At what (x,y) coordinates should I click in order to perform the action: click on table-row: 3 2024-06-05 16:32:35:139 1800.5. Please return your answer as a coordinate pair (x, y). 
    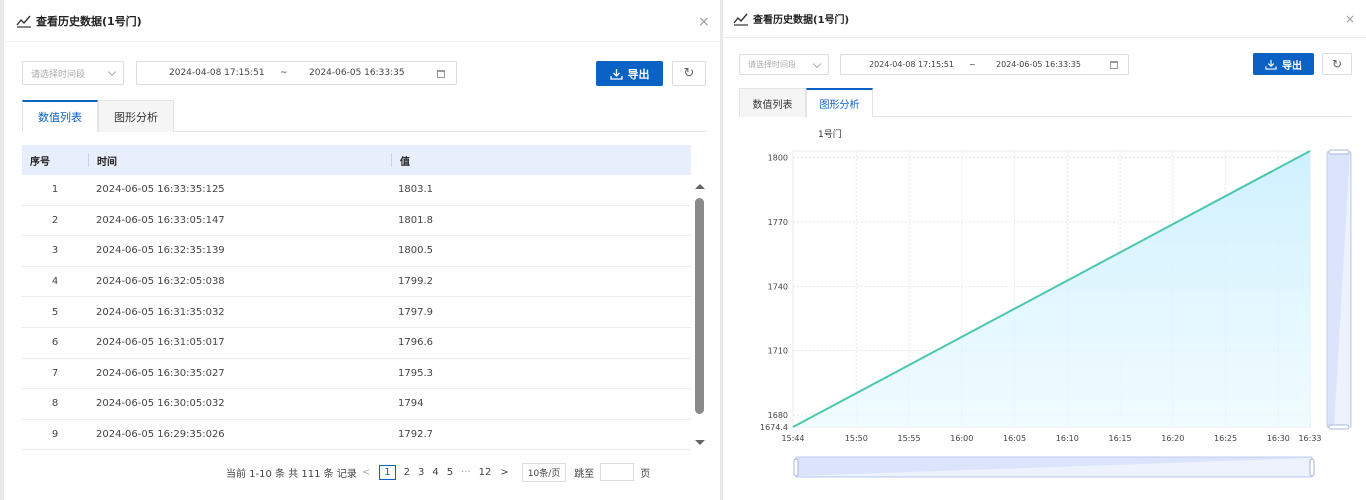
    Looking at the image, I should click on (356, 251).